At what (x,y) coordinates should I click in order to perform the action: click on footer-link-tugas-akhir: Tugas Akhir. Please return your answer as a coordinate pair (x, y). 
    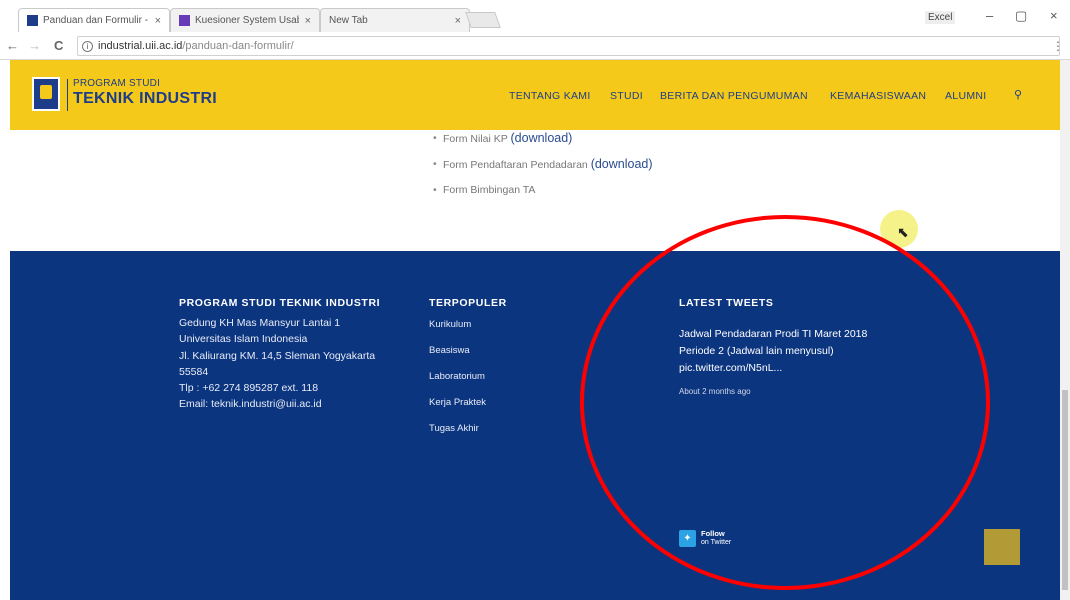
    Looking at the image, I should click on (454, 428).